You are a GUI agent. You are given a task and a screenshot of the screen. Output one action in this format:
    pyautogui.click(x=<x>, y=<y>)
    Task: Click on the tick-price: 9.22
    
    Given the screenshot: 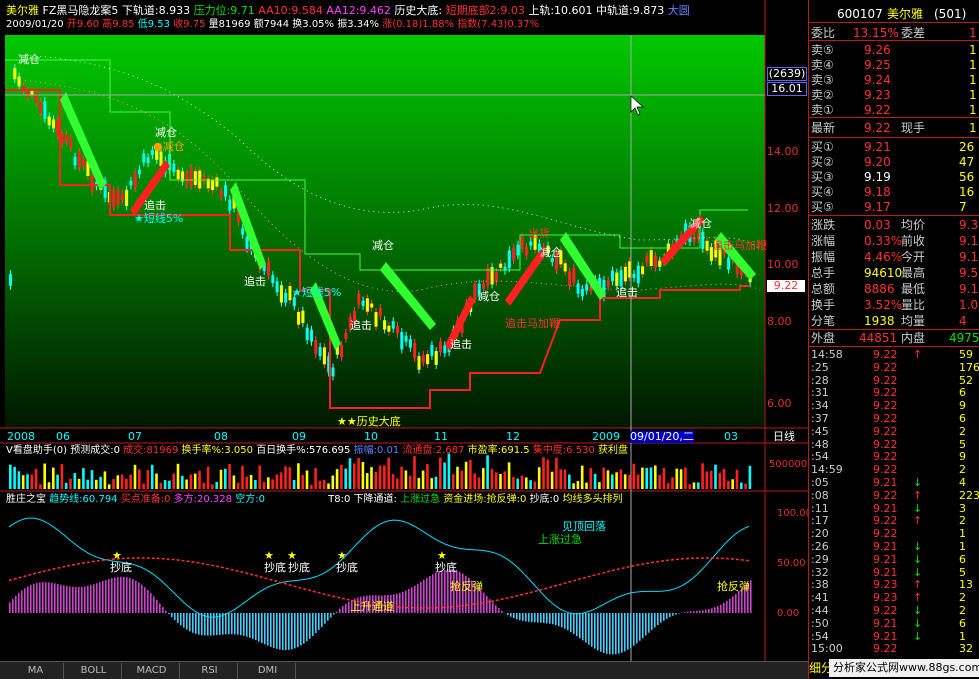 What is the action you would take?
    pyautogui.click(x=885, y=418)
    